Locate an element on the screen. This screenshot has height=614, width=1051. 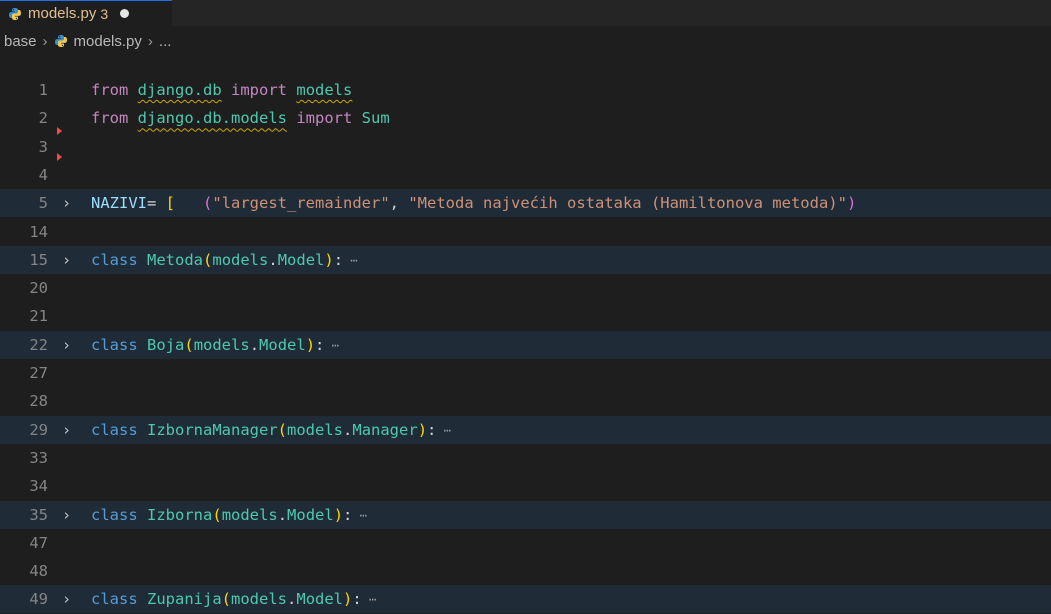
code-line: 15 › class Metoda(models.Model): ⋯ is located at coordinates (525, 259).